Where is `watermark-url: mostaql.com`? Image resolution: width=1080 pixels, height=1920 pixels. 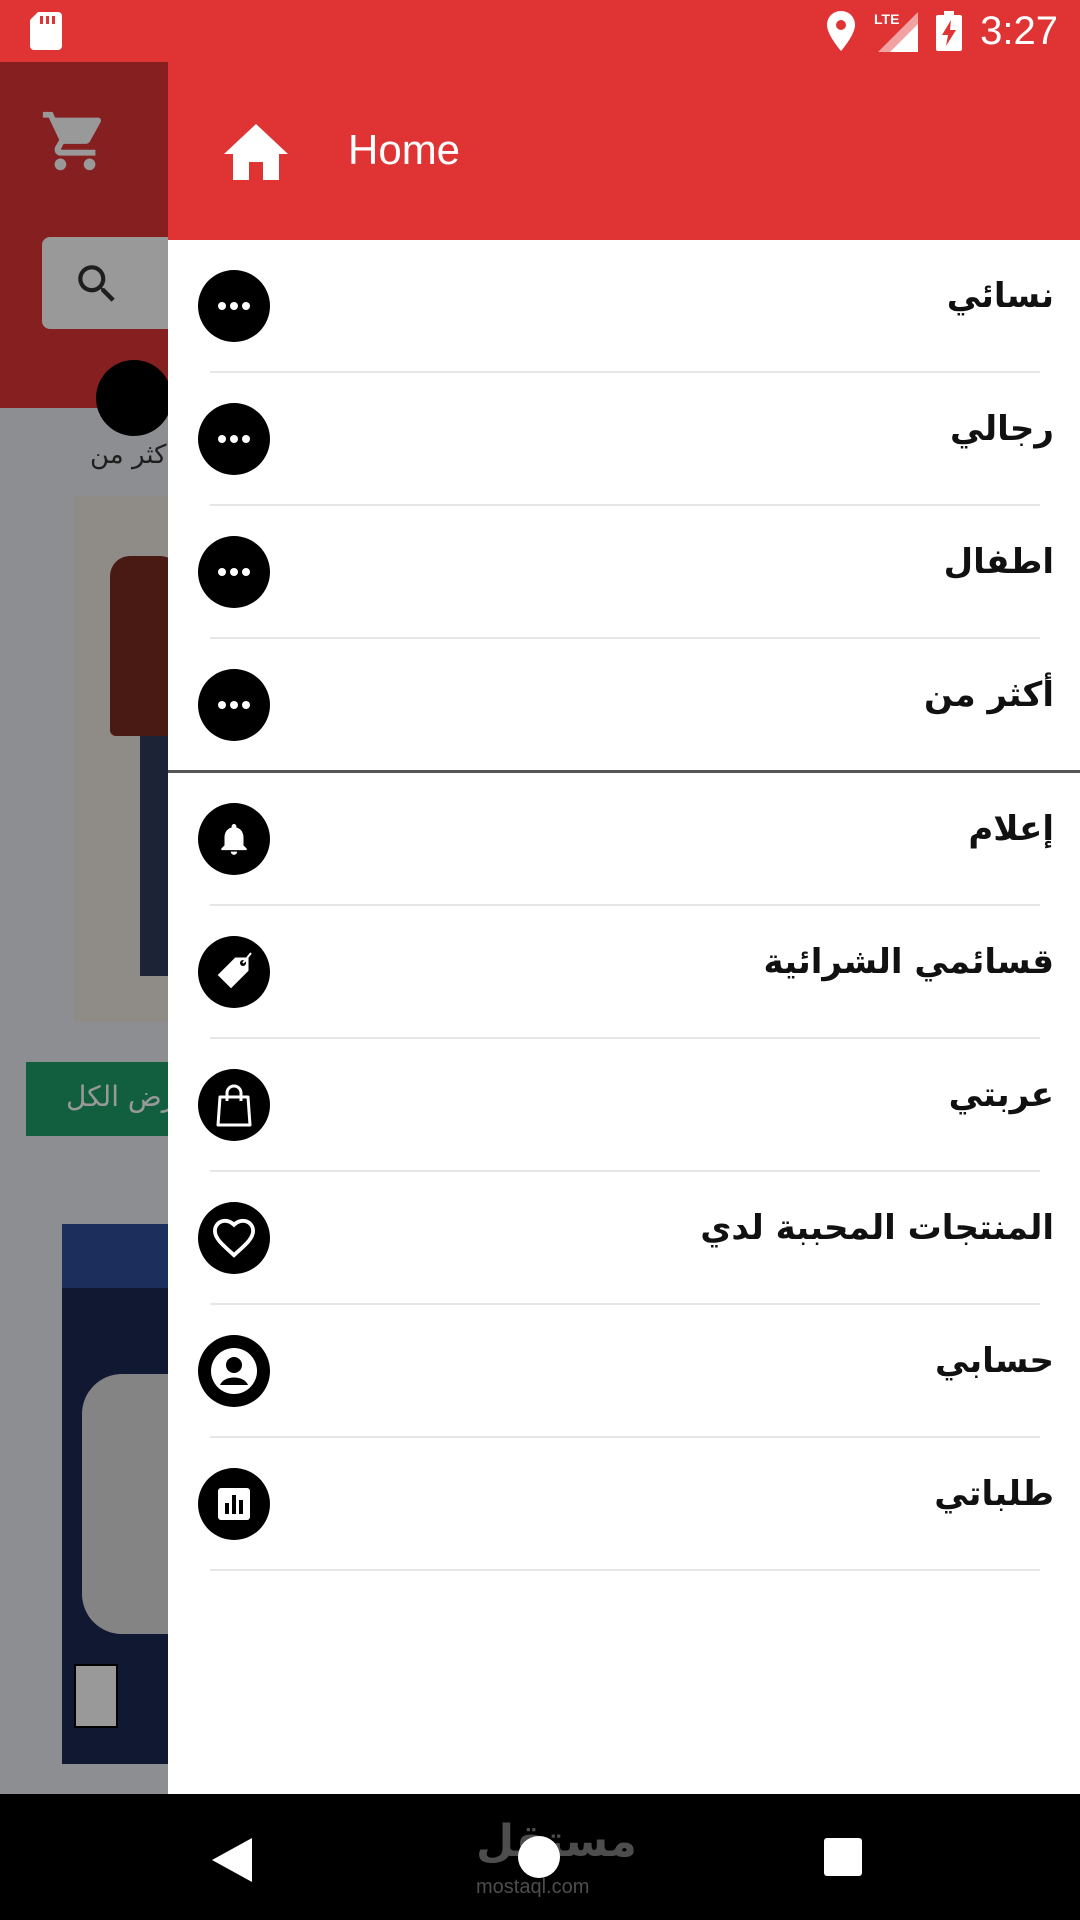 watermark-url: mostaql.com is located at coordinates (533, 1887).